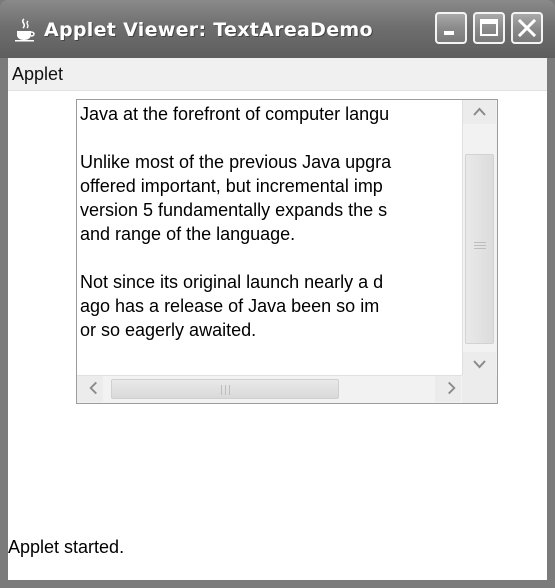 The image size is (555, 588). What do you see at coordinates (93, 388) in the screenshot?
I see `arrow-left-icon` at bounding box center [93, 388].